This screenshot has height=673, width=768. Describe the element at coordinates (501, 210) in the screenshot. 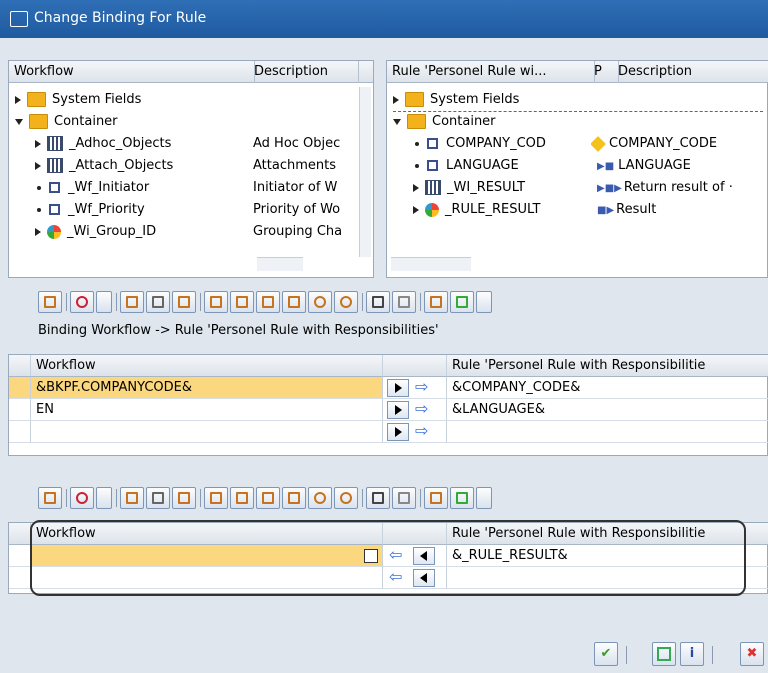

I see `tree-node-rule-result: _RULE_RESULT` at that location.